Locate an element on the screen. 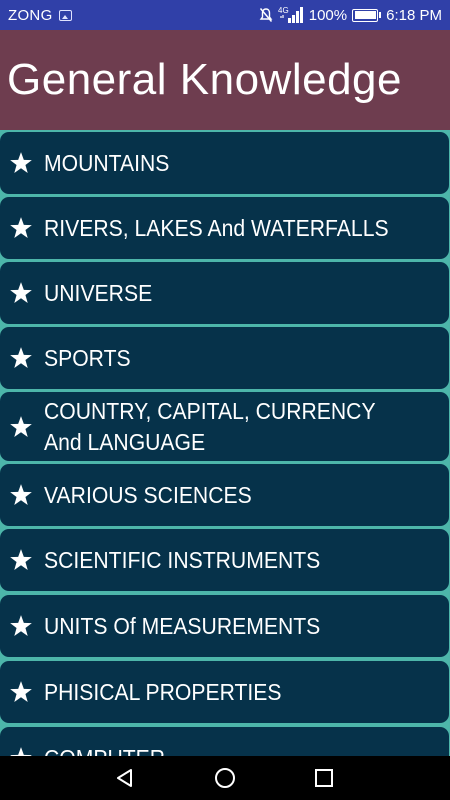 The image size is (450, 800). list-item-label: MOUNTAINS is located at coordinates (107, 162).